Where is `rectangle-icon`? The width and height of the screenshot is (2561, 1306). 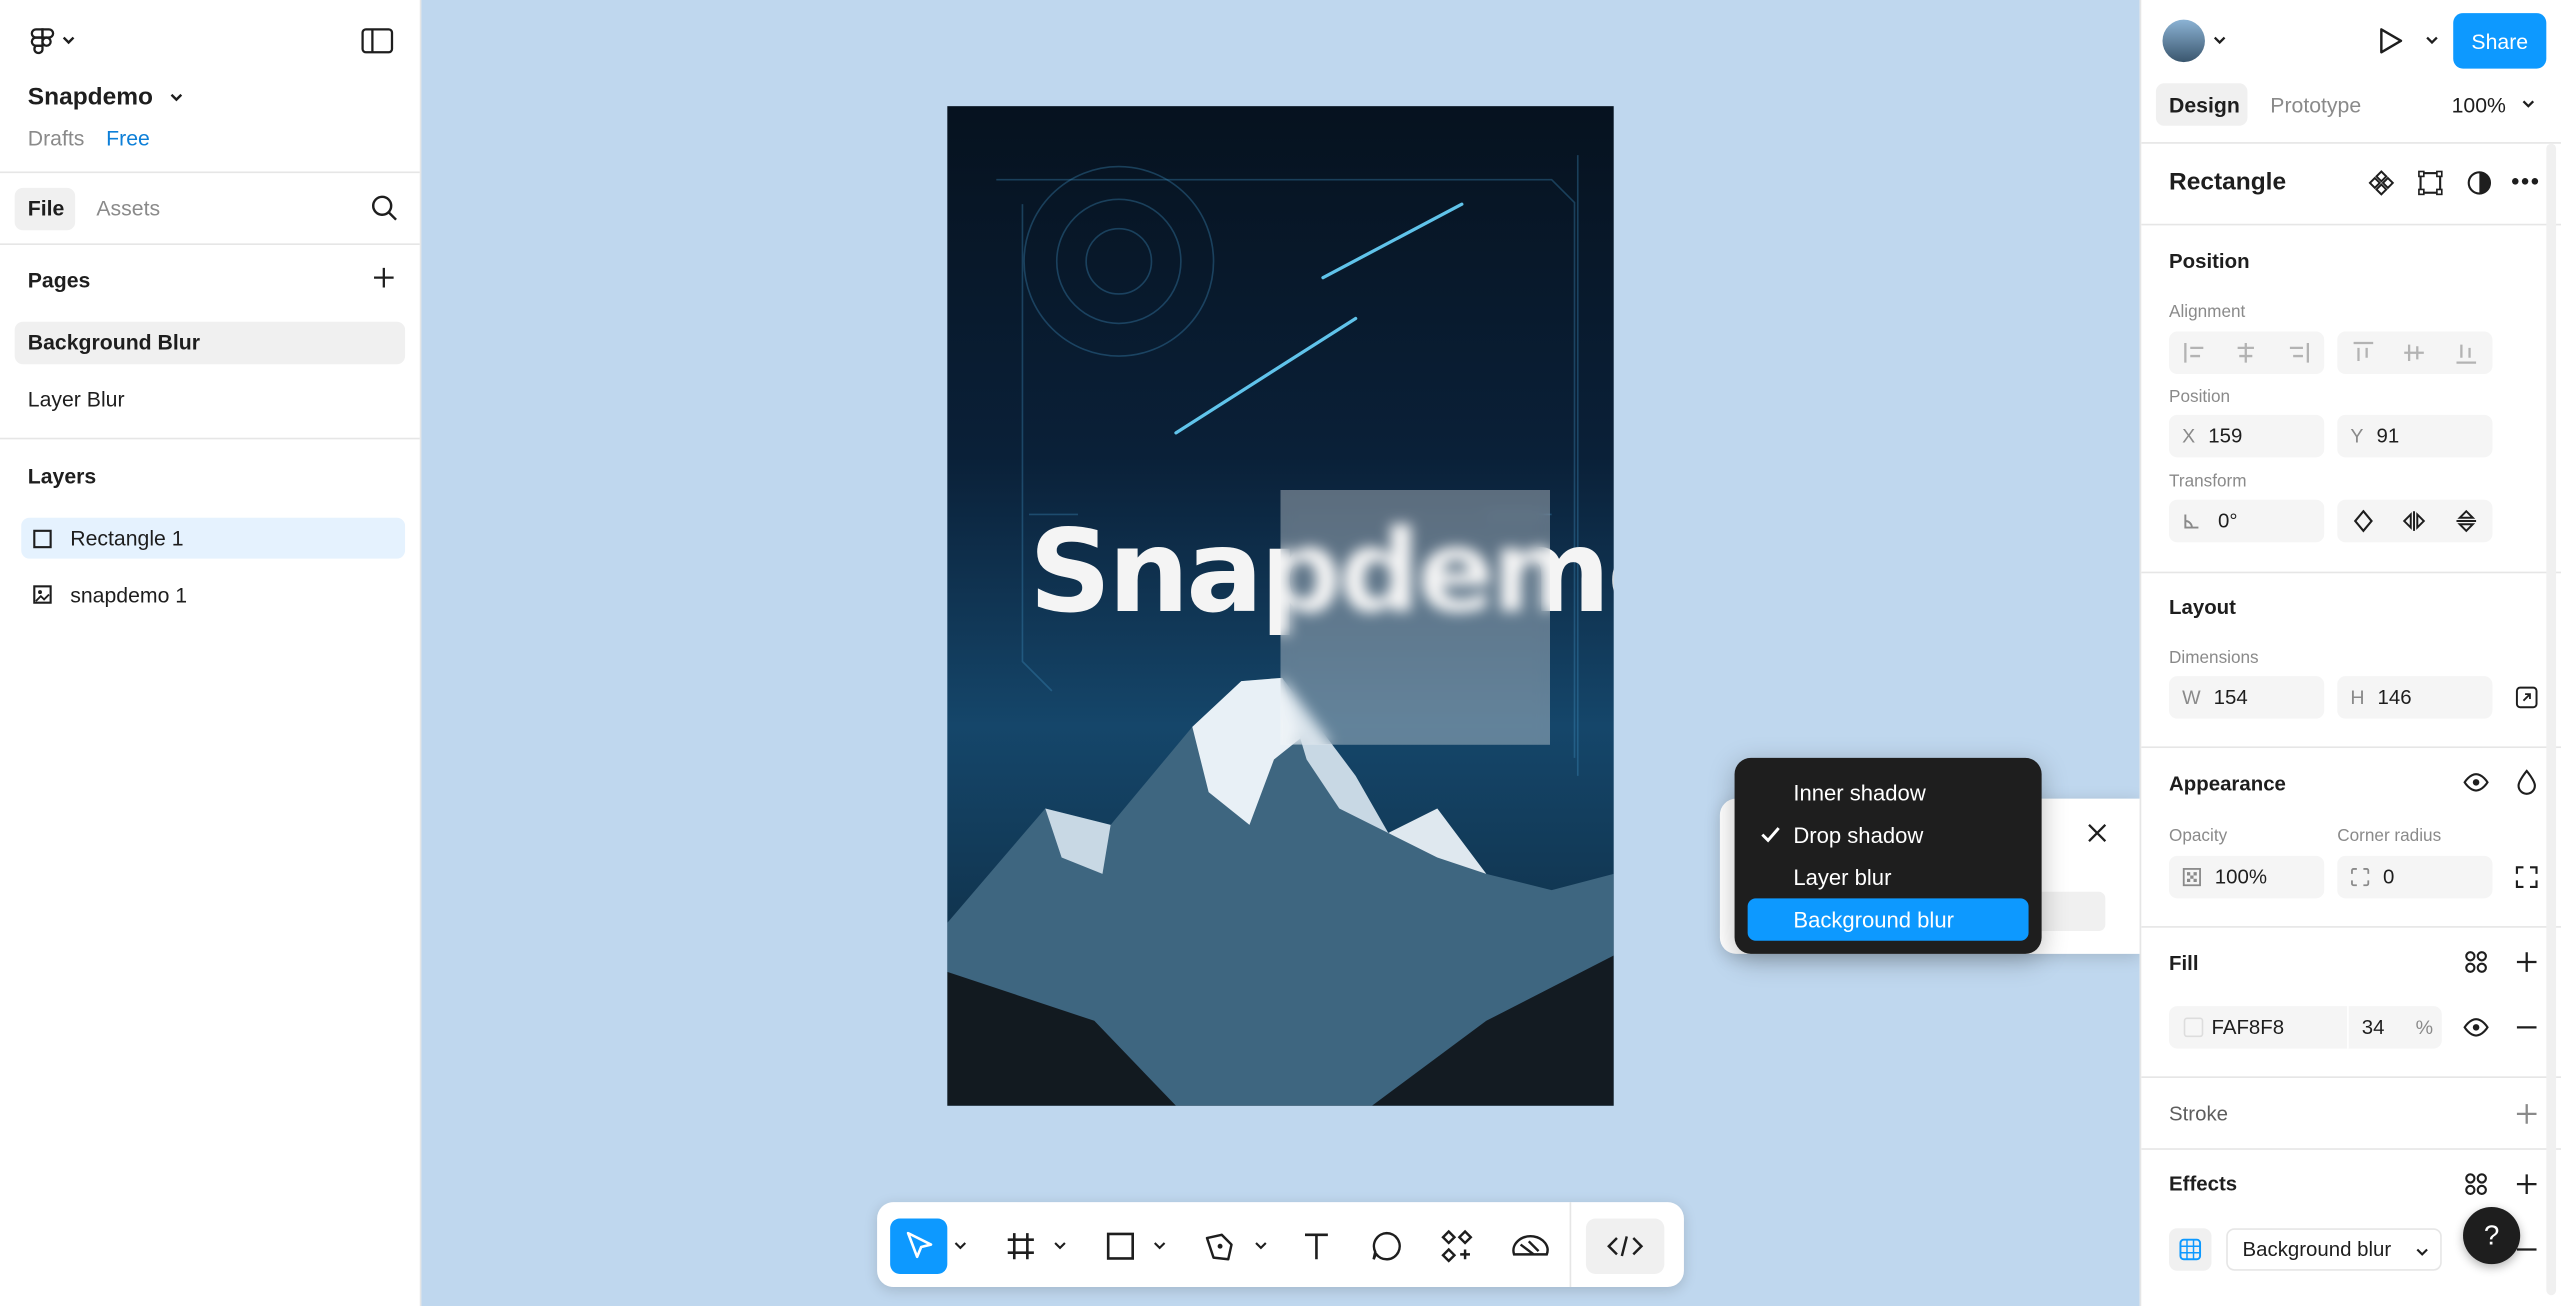 rectangle-icon is located at coordinates (42, 539).